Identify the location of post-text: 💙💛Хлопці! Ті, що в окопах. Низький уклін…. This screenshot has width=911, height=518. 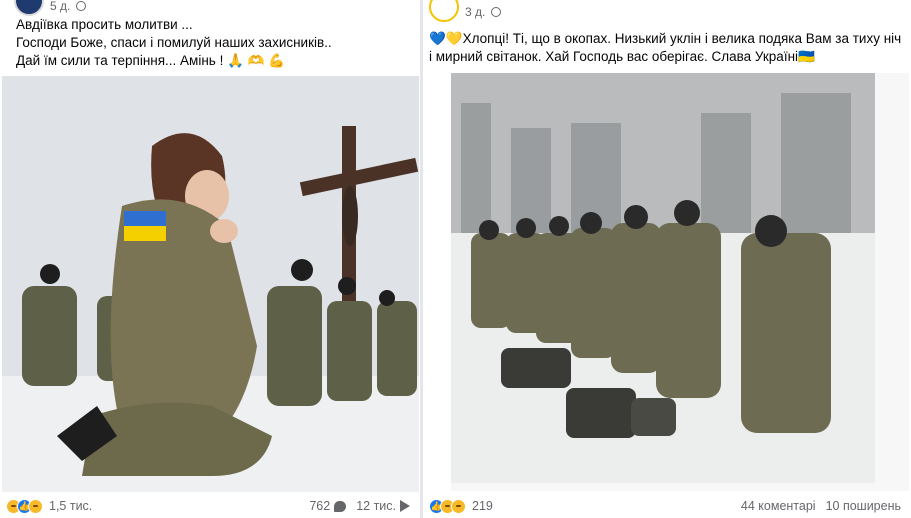
(665, 47).